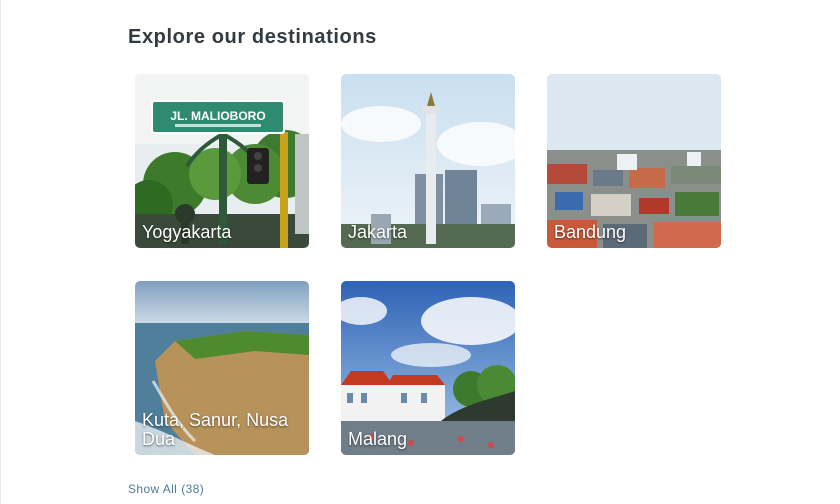 The width and height of the screenshot is (840, 504). I want to click on destination-label: Malang, so click(378, 439).